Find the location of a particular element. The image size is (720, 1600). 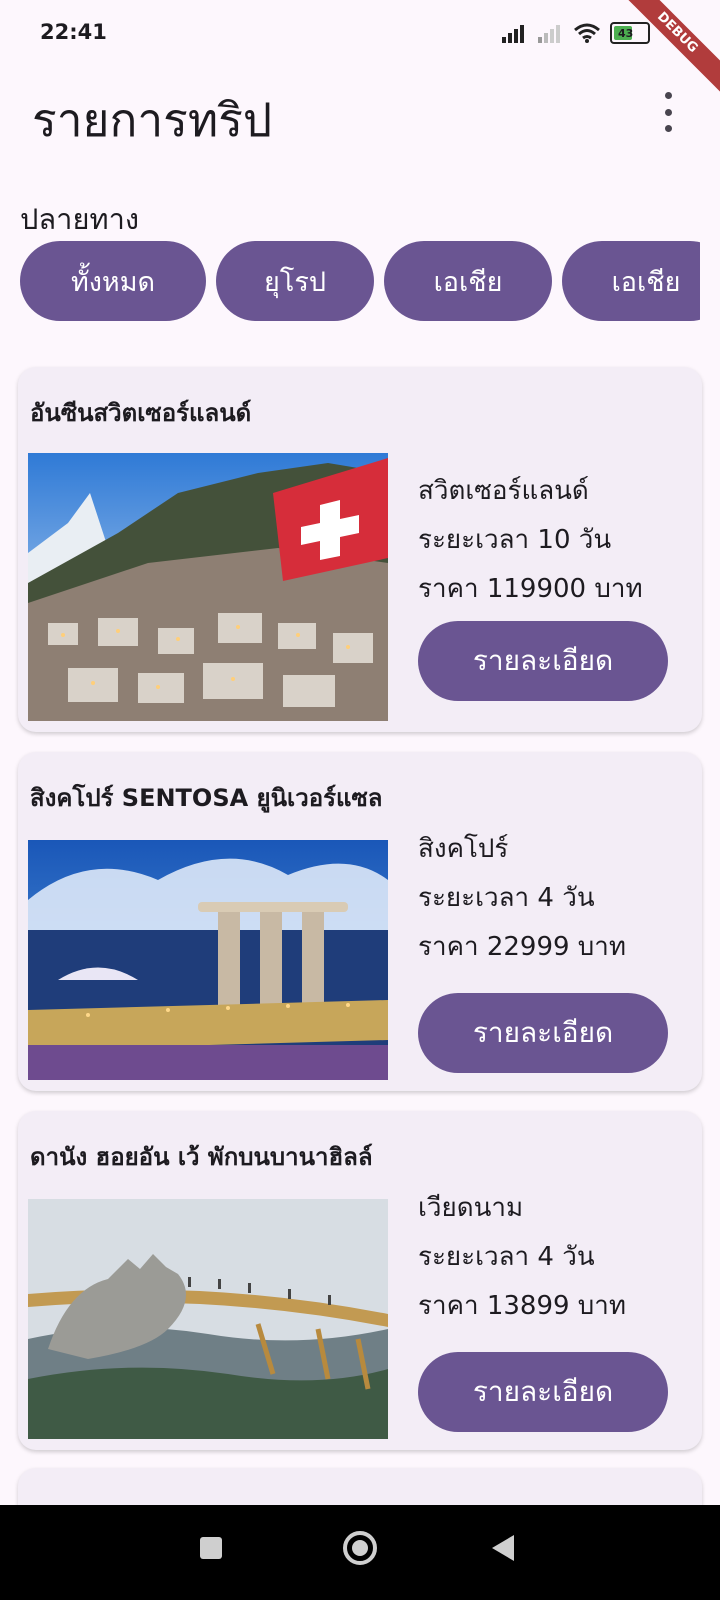

chip-europe: ยุโรป is located at coordinates (295, 281).